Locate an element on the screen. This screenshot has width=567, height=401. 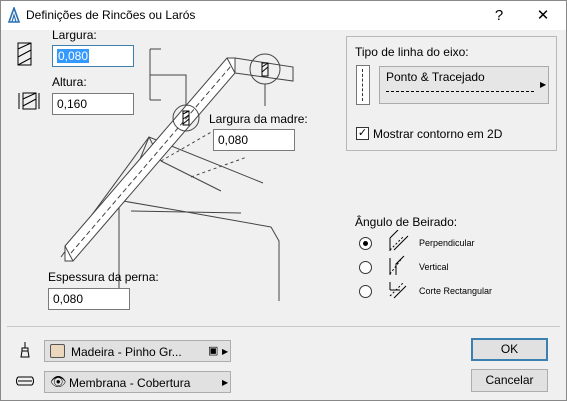
perpendicular-label: Perpendicular is located at coordinates (447, 243).